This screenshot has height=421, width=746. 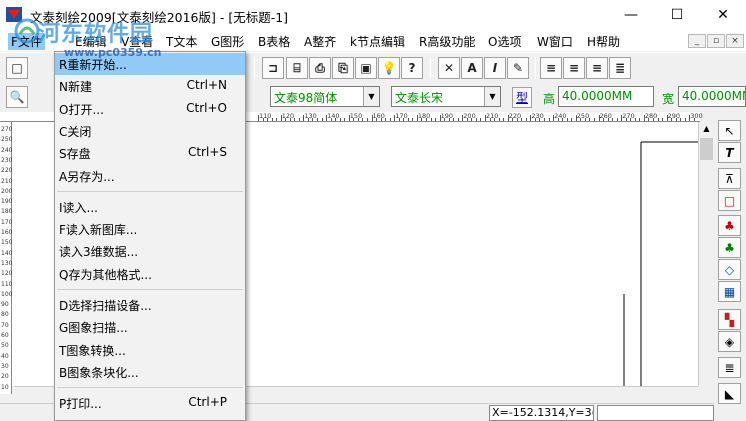 I want to click on menu-align: A整齐, so click(x=320, y=41).